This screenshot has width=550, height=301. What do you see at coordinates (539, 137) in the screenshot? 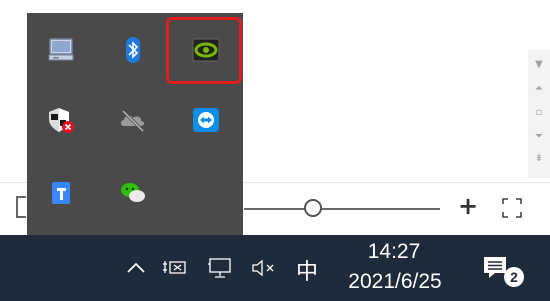
I see `scroll-page-down-icon: ⏷` at bounding box center [539, 137].